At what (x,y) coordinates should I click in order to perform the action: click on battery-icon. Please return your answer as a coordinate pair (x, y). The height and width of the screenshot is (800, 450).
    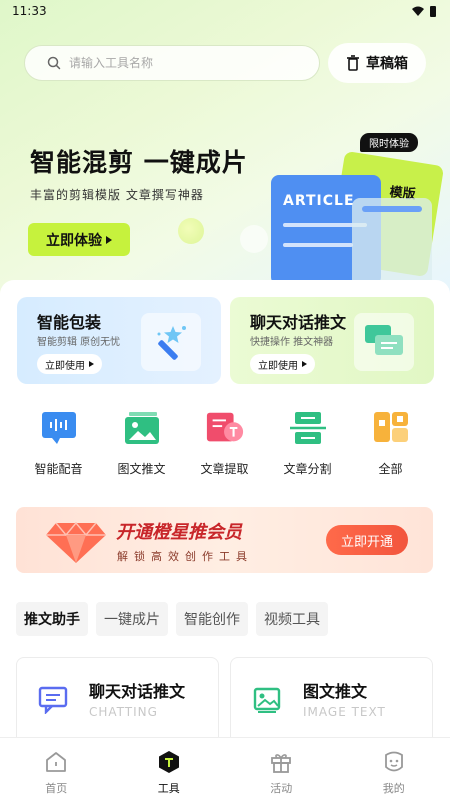
    Looking at the image, I should click on (433, 11).